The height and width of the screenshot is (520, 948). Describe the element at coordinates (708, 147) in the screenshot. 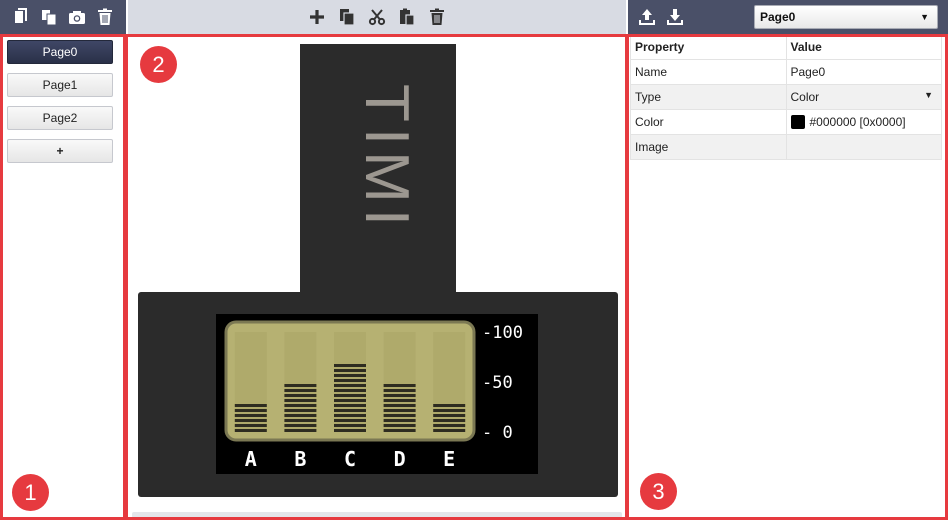

I see `property-label: Image` at that location.